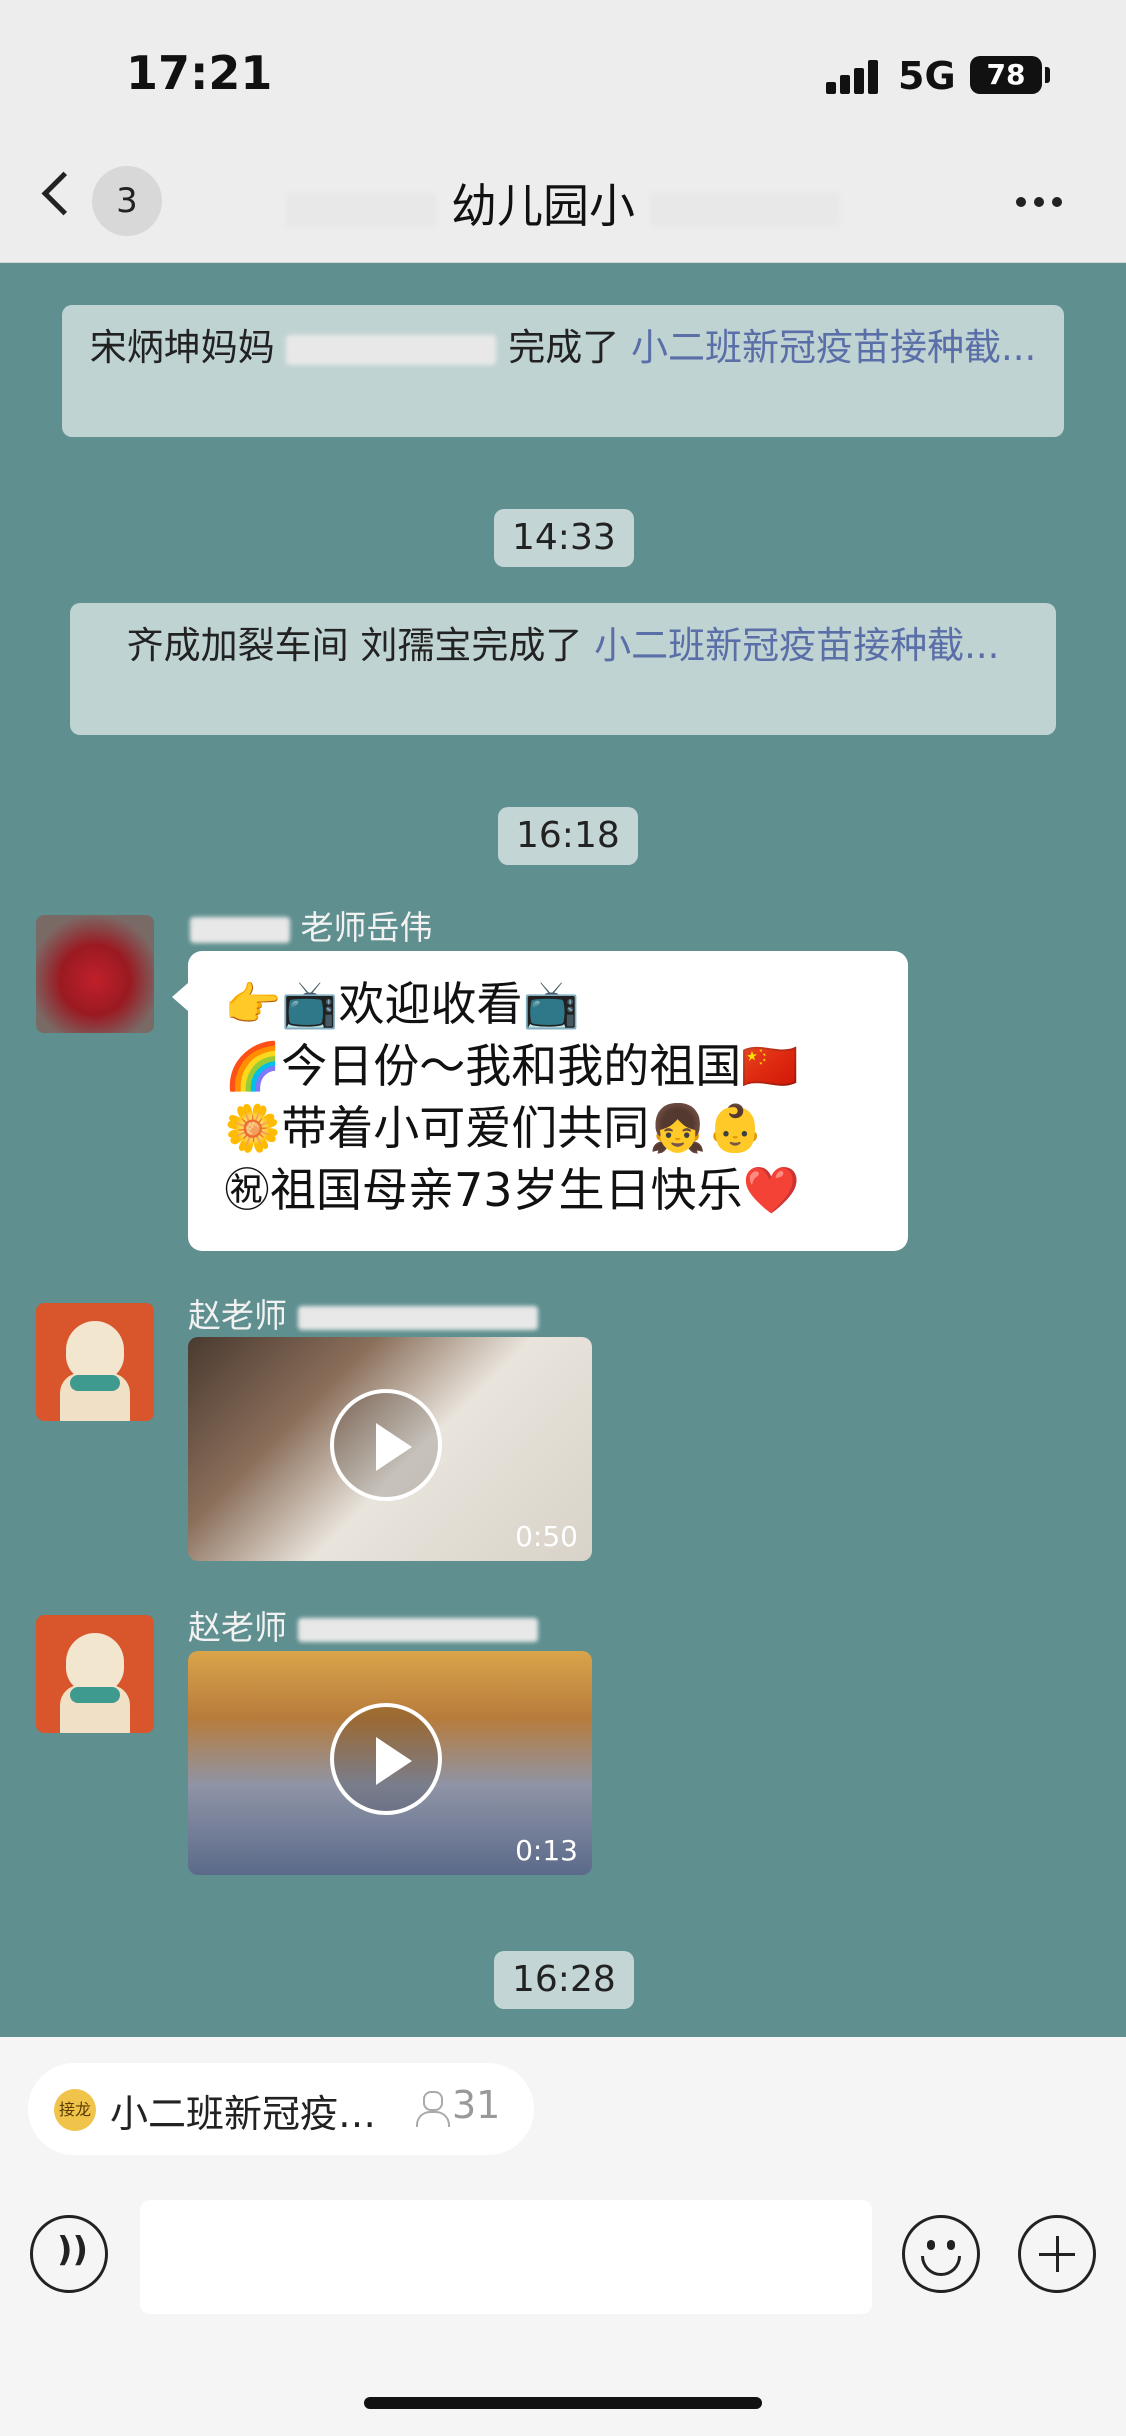 The image size is (1126, 2436). Describe the element at coordinates (546, 1536) in the screenshot. I see `video-duration: 0:50` at that location.